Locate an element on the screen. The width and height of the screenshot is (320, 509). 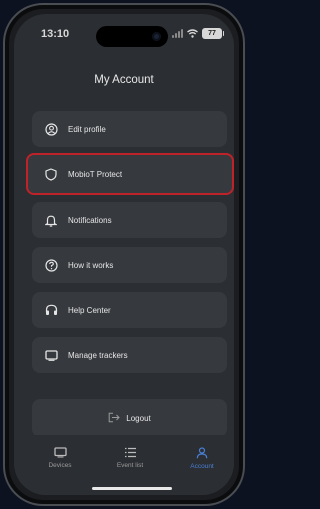
menu-item-label: MobioT Protect is located at coordinates (95, 174).